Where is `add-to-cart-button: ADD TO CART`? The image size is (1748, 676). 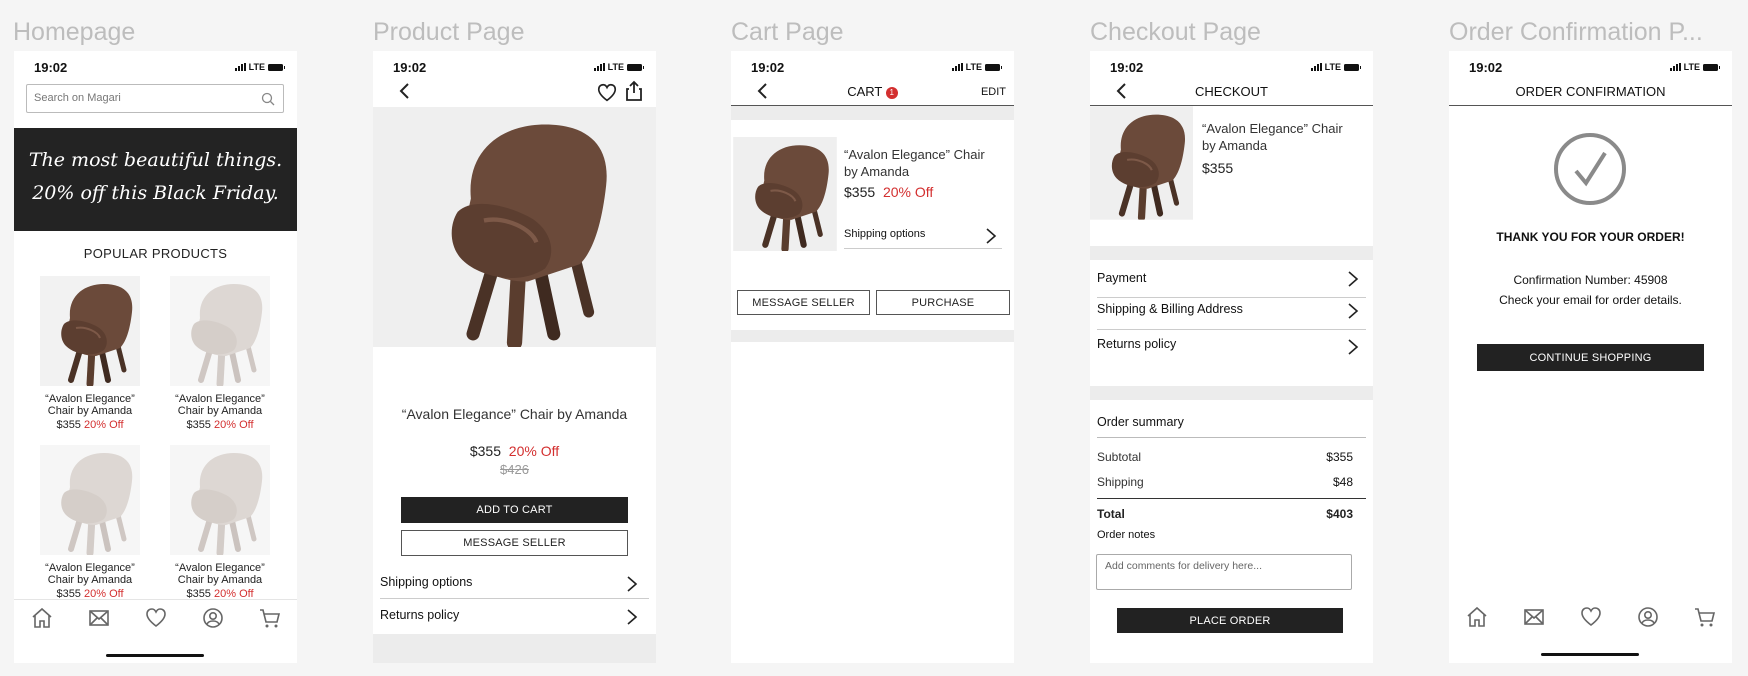 add-to-cart-button: ADD TO CART is located at coordinates (514, 510).